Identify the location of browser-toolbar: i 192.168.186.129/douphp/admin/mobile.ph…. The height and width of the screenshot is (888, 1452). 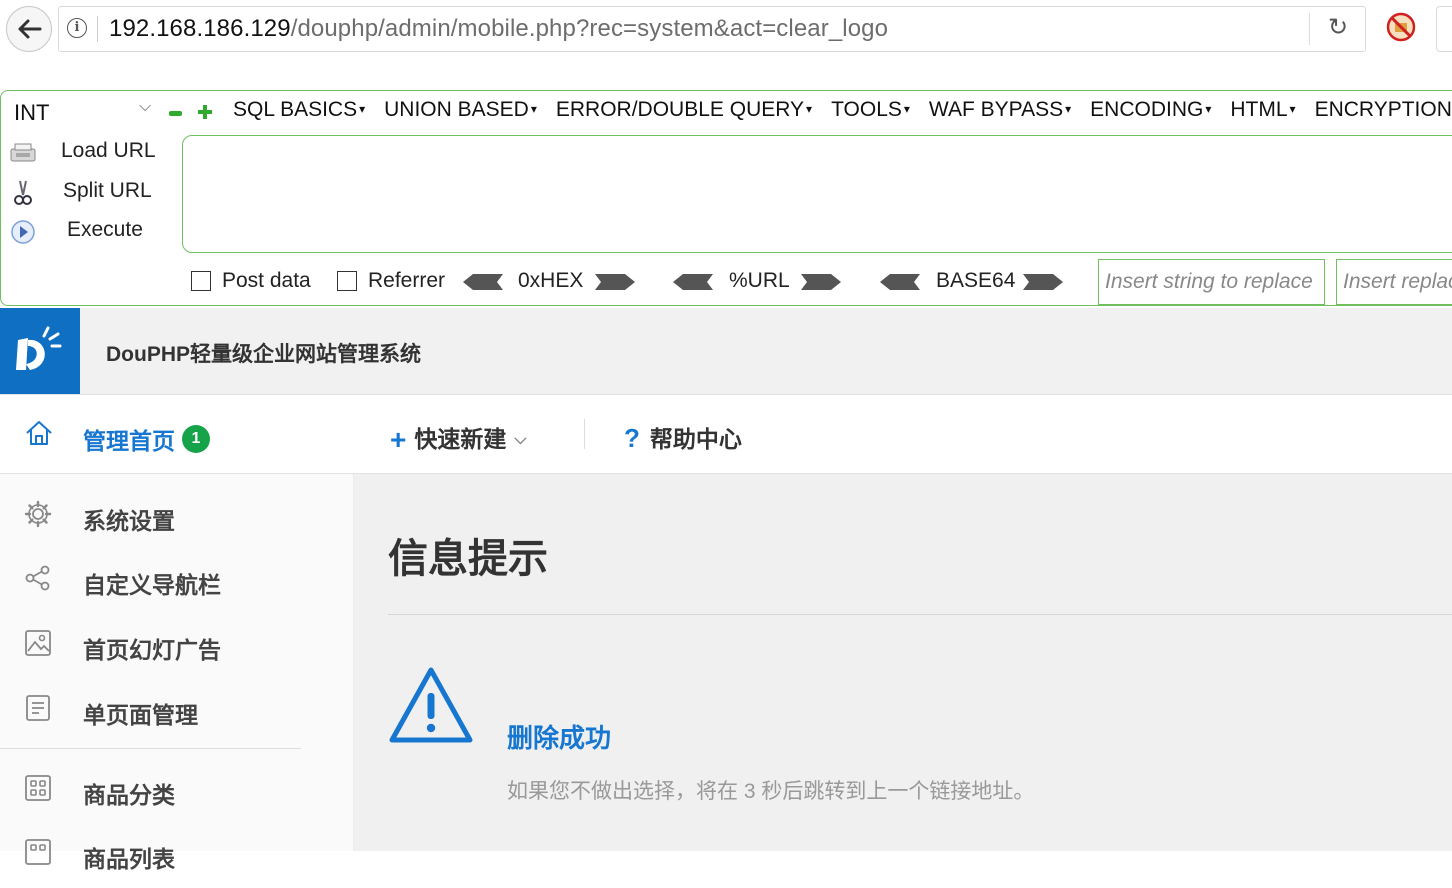
(726, 29).